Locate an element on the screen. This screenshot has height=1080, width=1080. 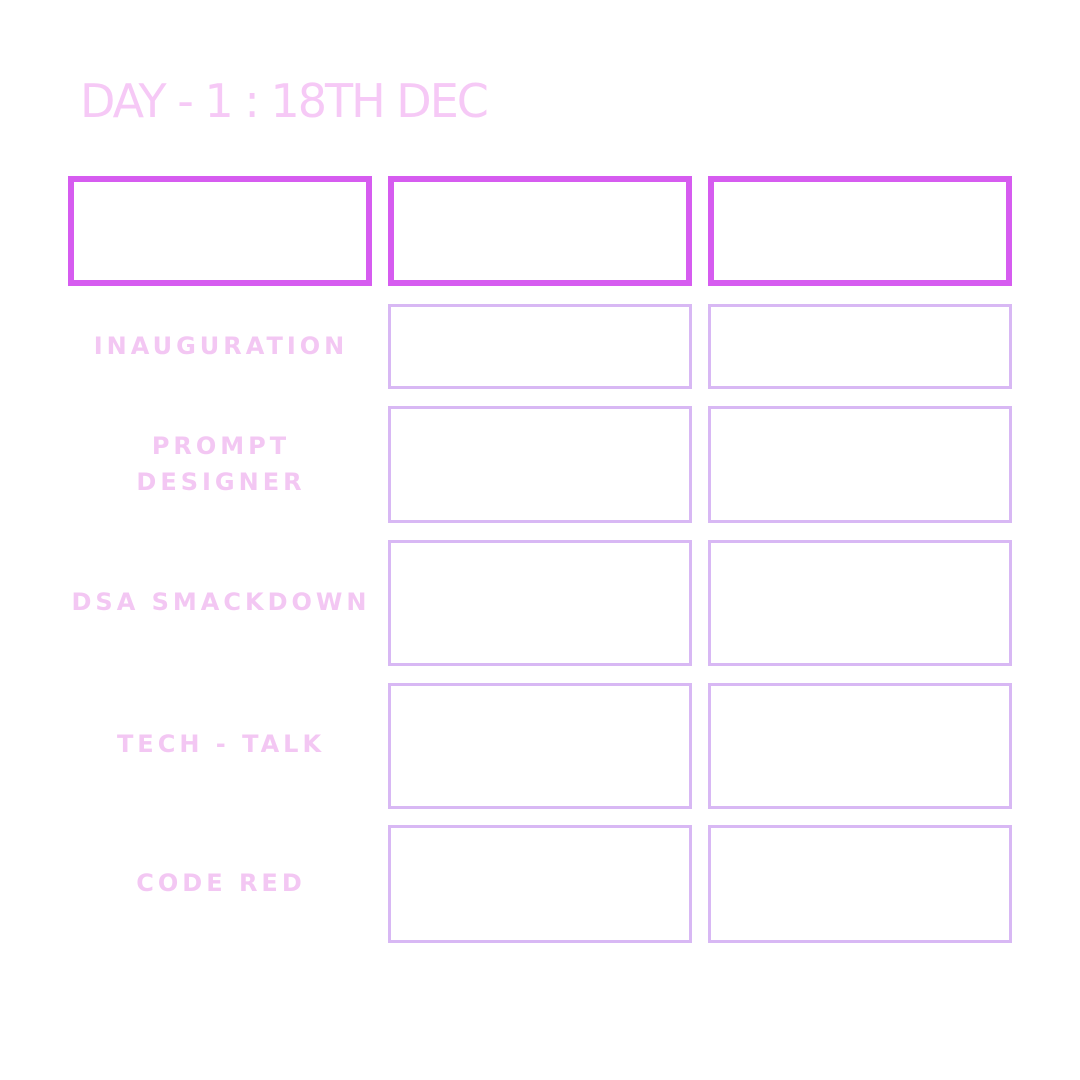
row-label-prompt-designer: PROMPT DESIGNER is located at coordinates (221, 464).